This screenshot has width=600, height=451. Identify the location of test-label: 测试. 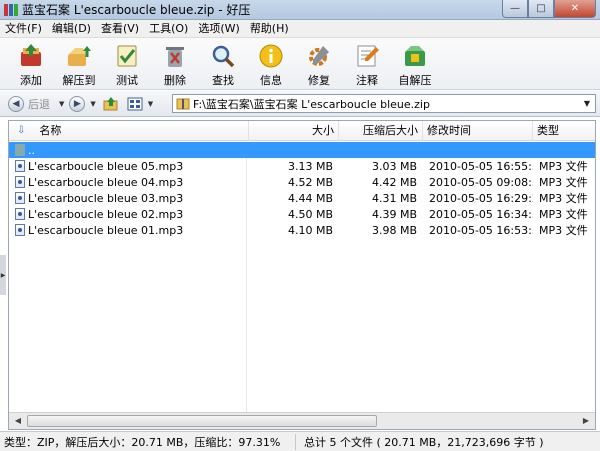
(127, 80).